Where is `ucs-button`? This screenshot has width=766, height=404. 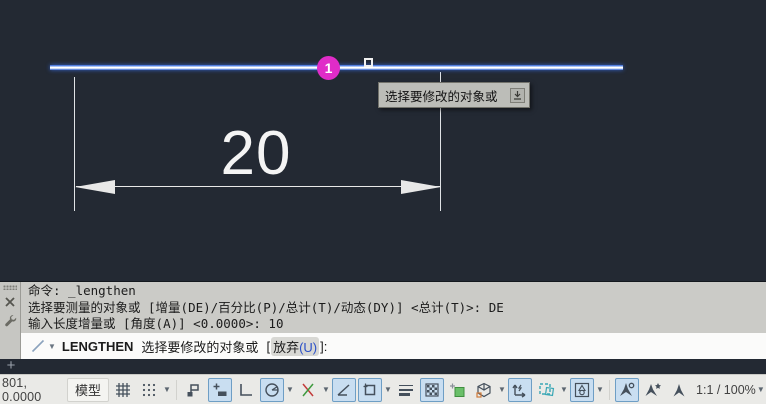 ucs-button is located at coordinates (520, 389).